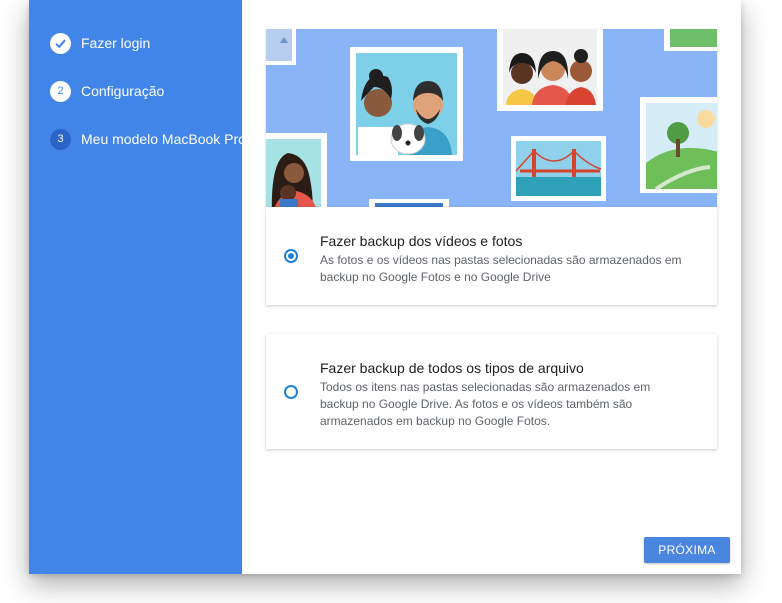 Image resolution: width=782 pixels, height=603 pixels. I want to click on next-button: PRÓXIMA, so click(687, 550).